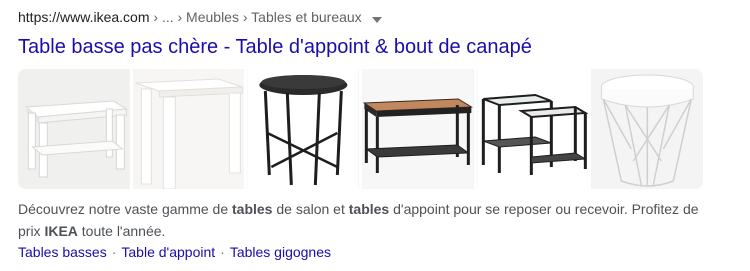  I want to click on snippet-highlight: IKEA, so click(61, 231).